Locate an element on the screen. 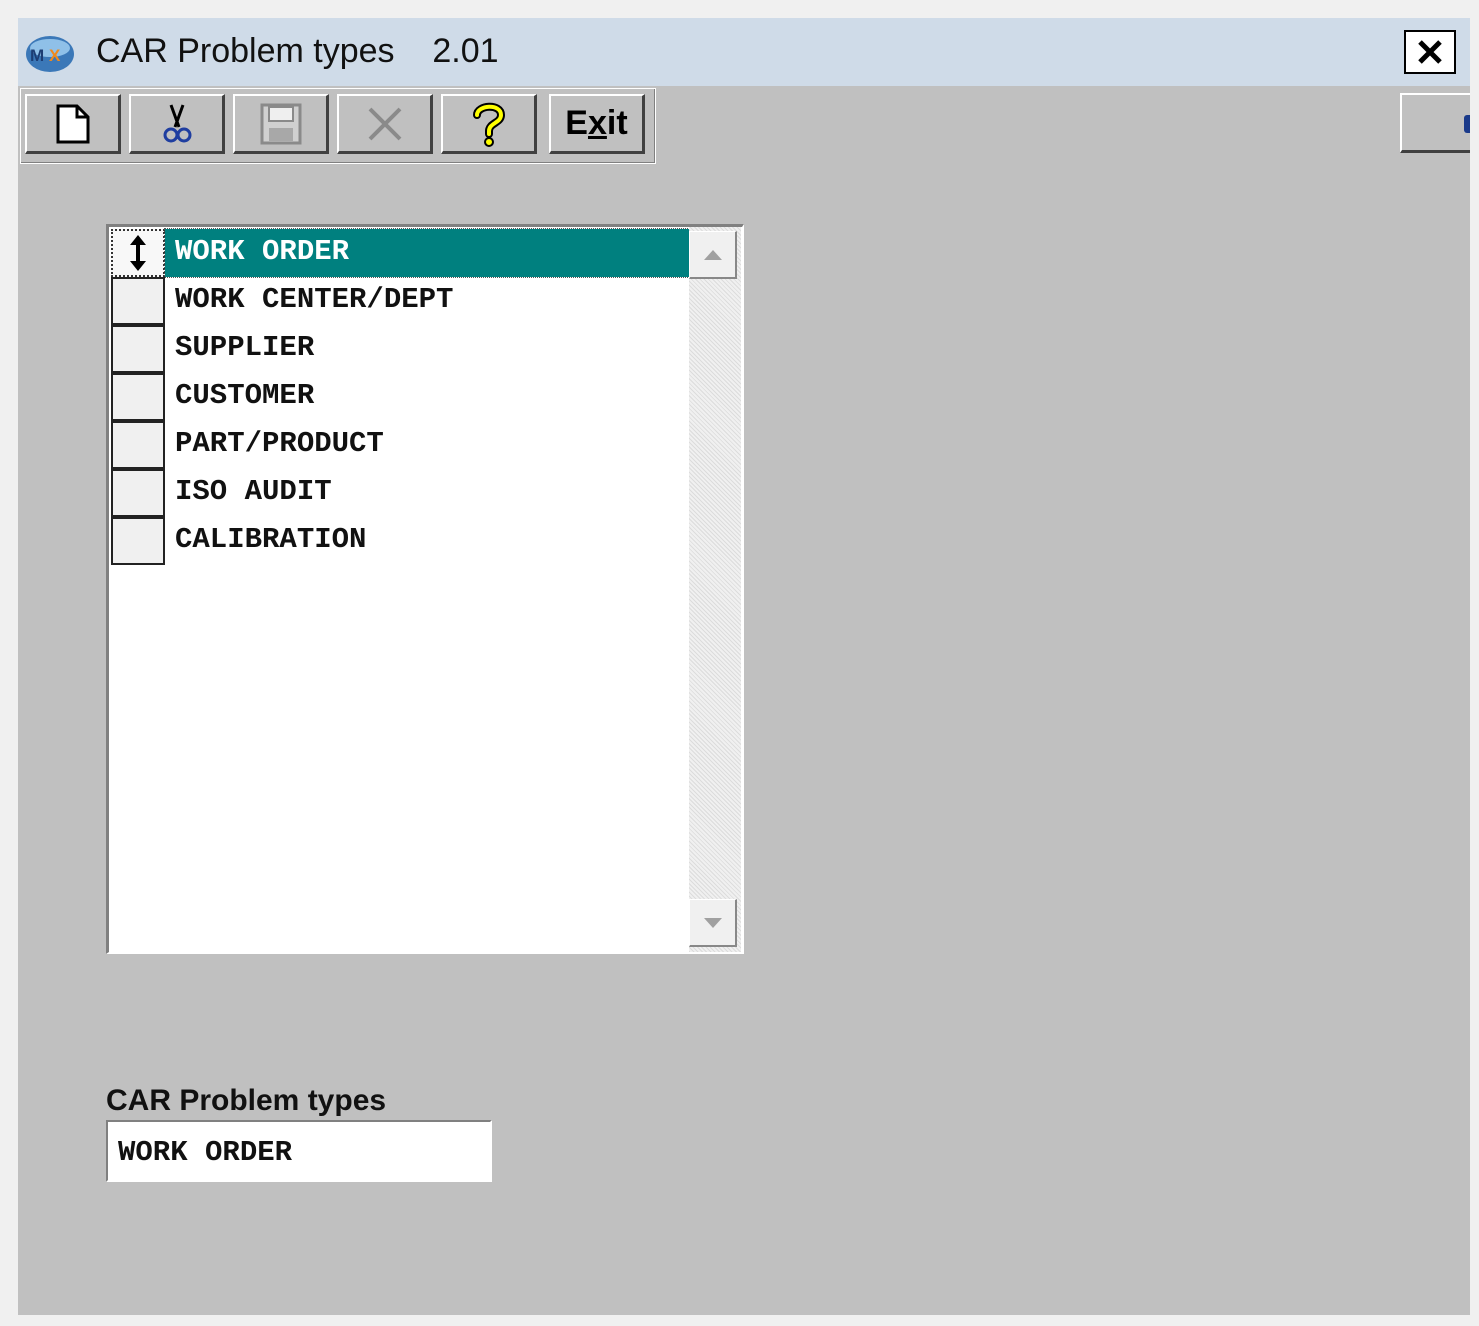 The image size is (1479, 1326). list-item: ISO AUDIT is located at coordinates (400, 493).